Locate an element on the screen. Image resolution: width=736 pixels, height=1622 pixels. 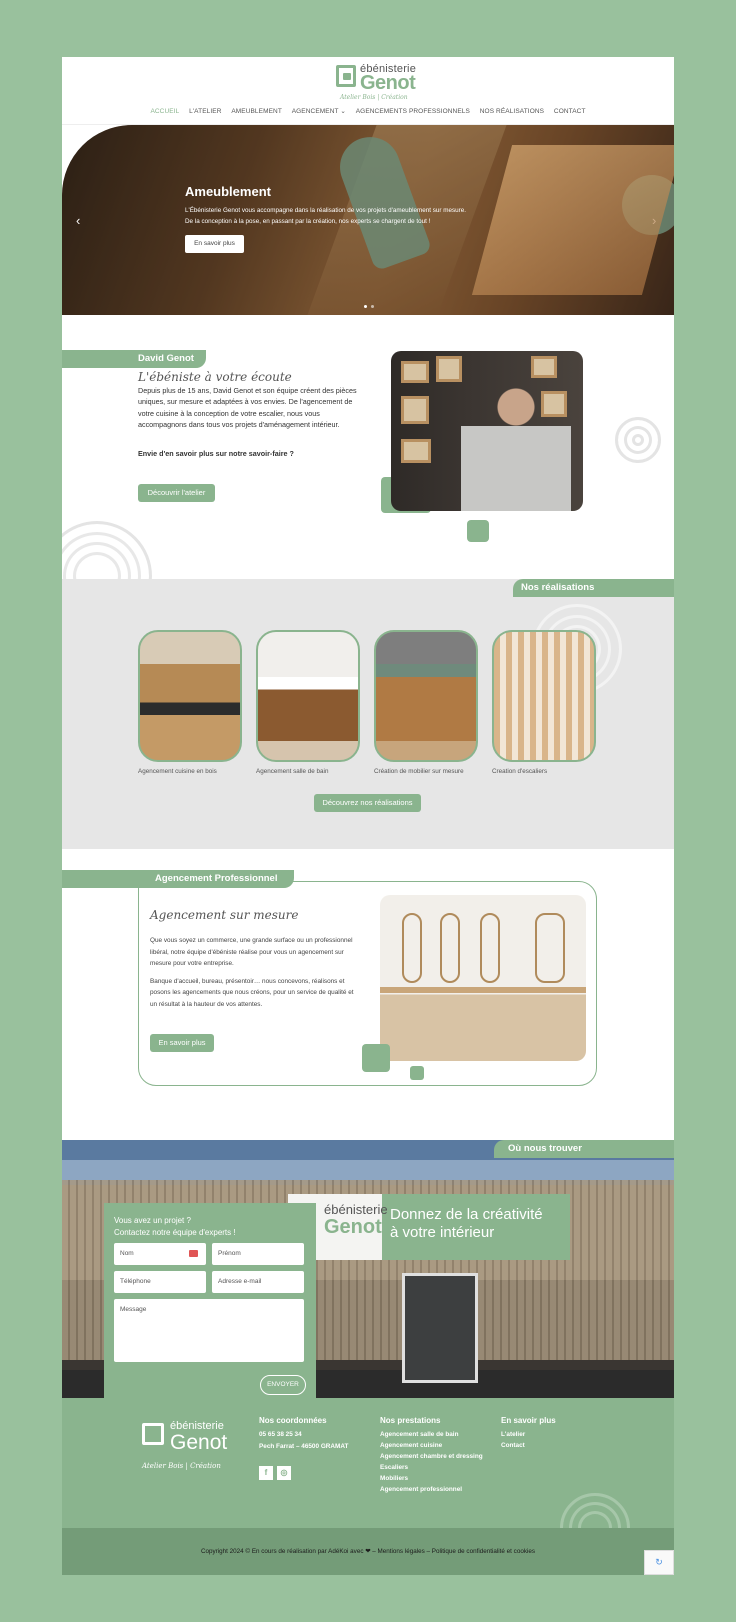
realisation-caption: Agencement cuisine en bois is located at coordinates (177, 771).